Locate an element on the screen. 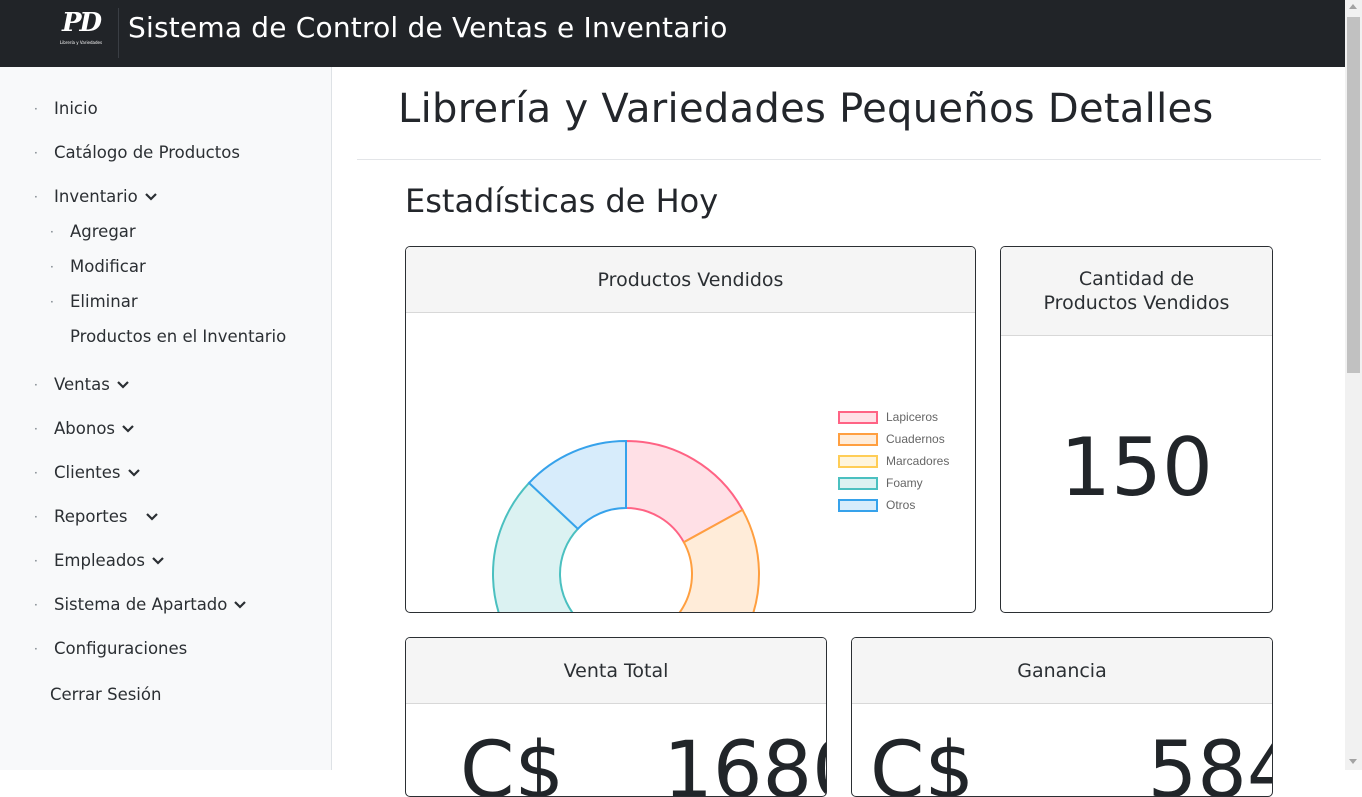 This screenshot has height=797, width=1362. scroll-up-arrow-icon is located at coordinates (1353, 6).